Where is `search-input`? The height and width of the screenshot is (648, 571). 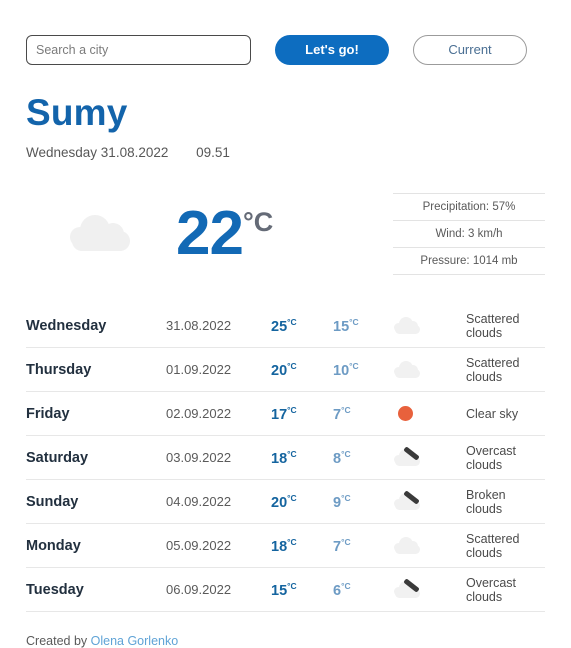 search-input is located at coordinates (138, 50).